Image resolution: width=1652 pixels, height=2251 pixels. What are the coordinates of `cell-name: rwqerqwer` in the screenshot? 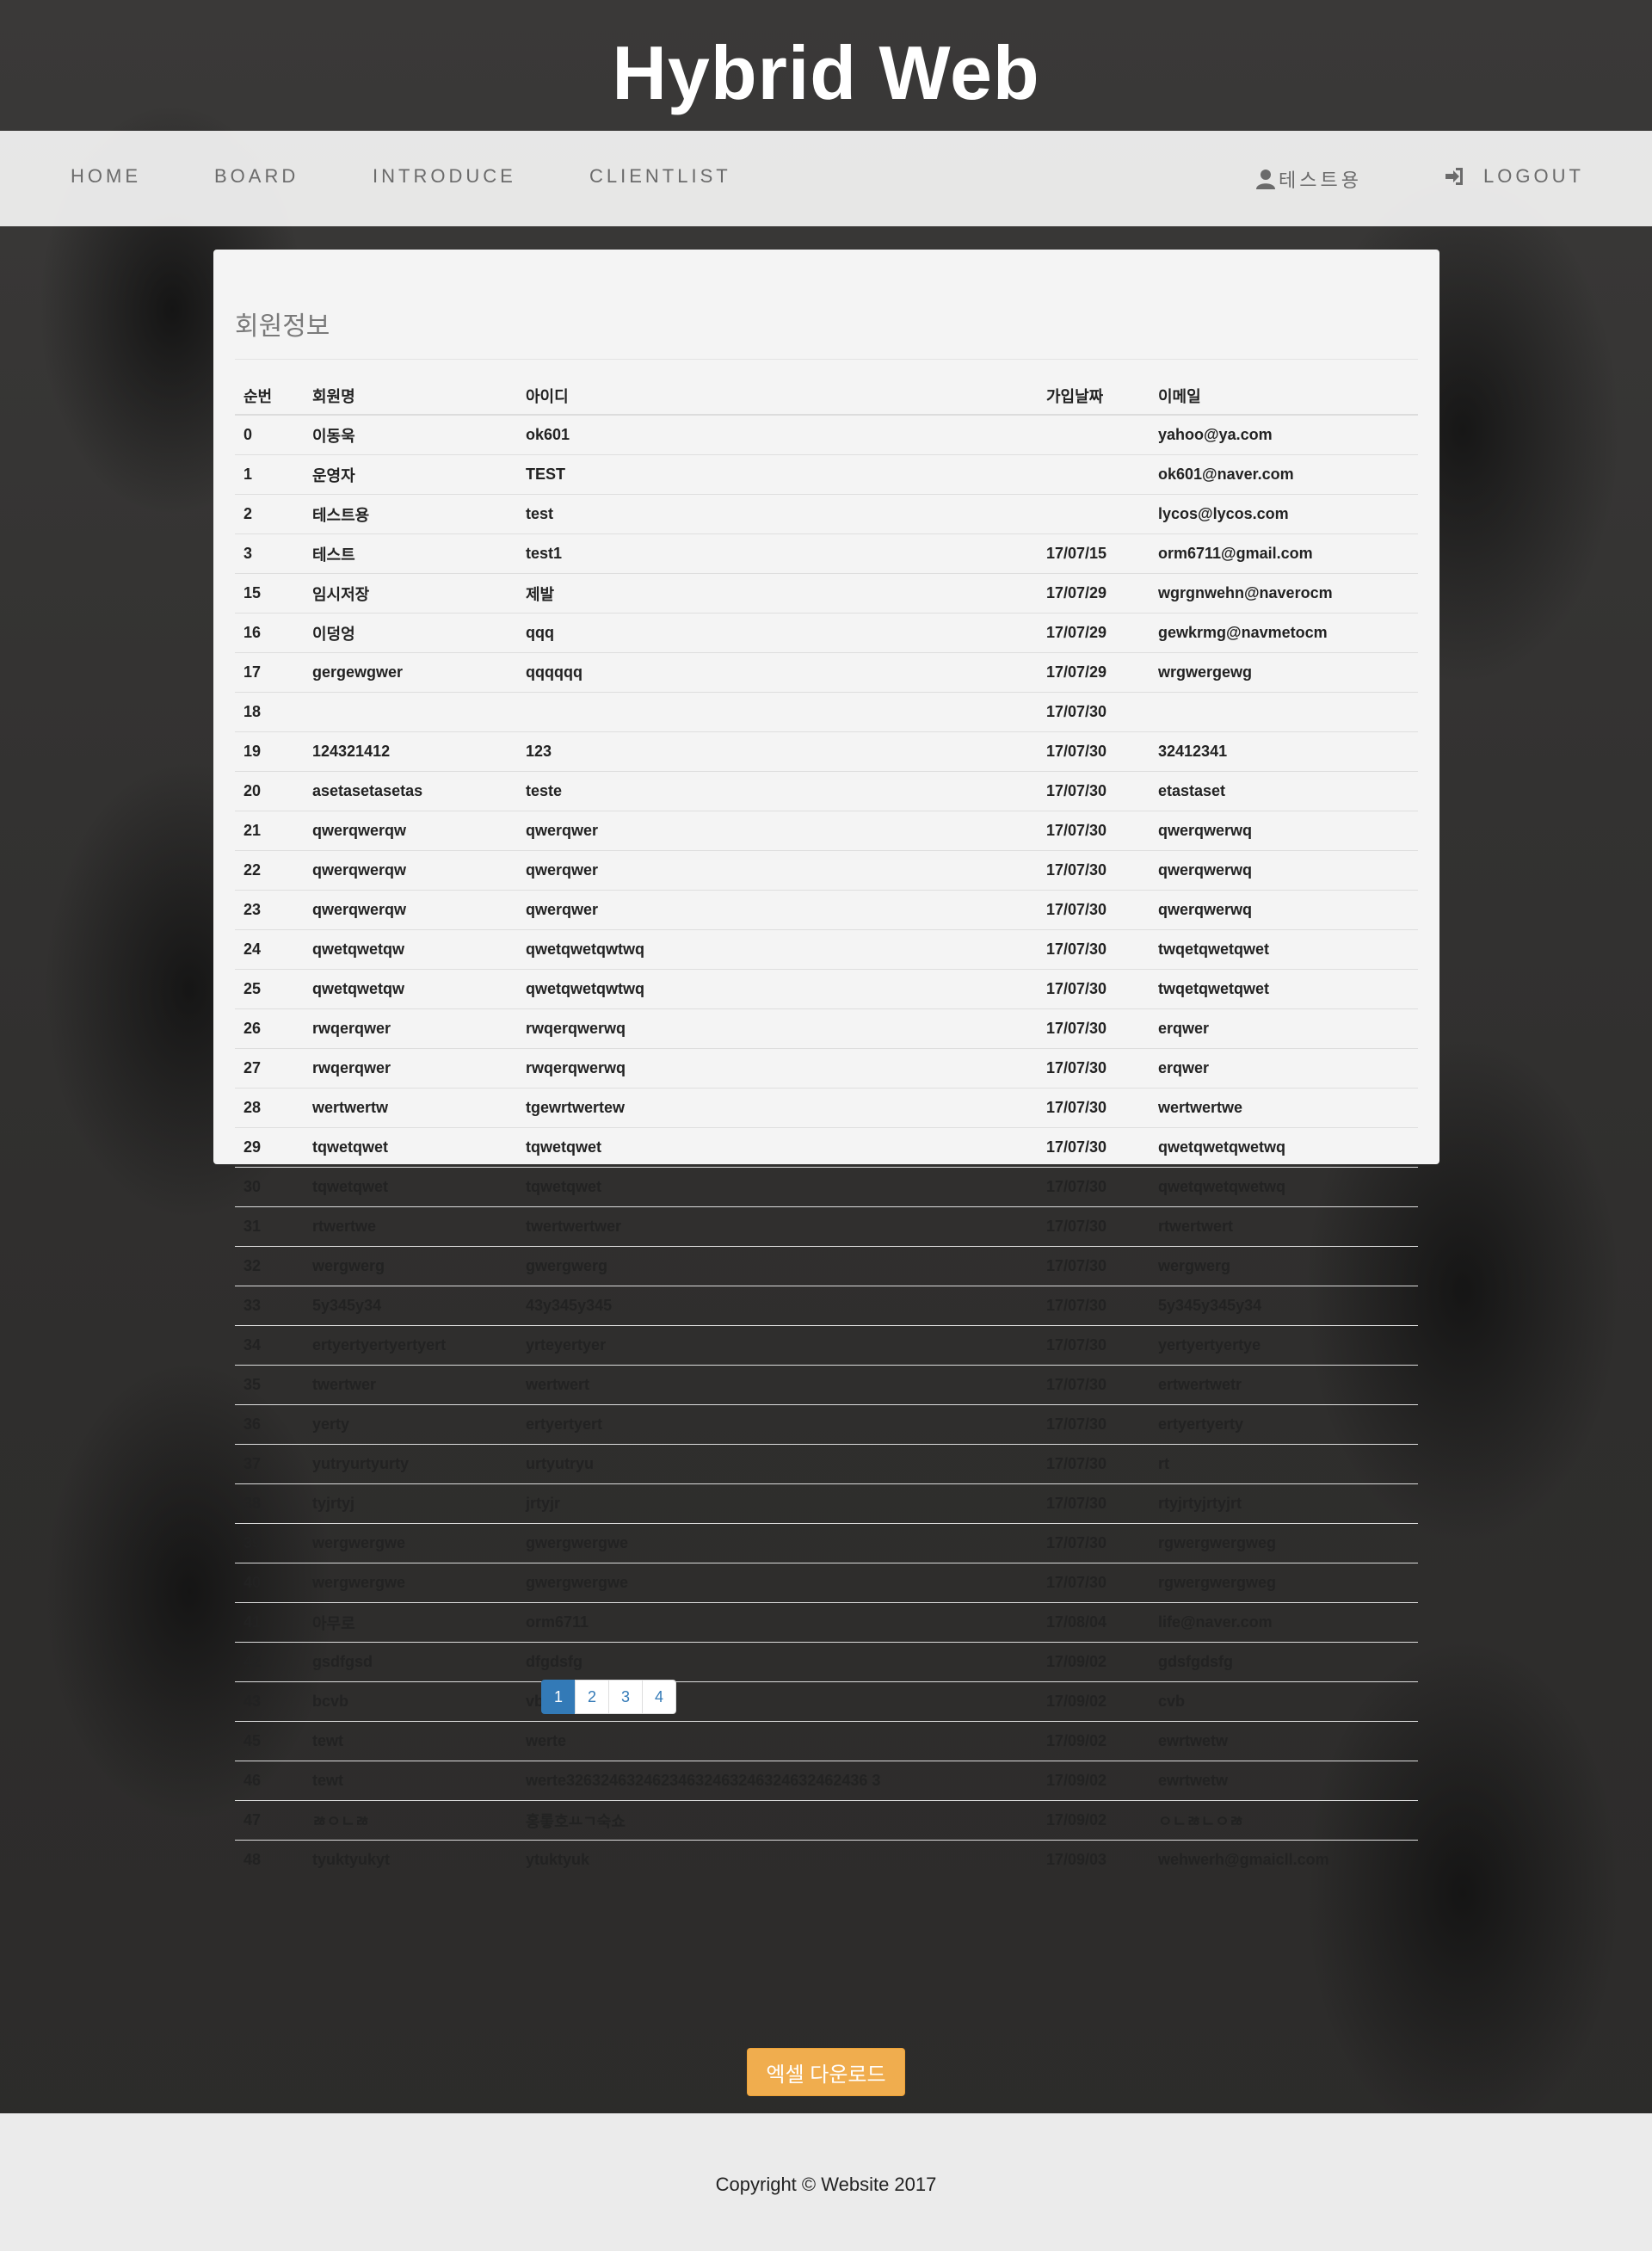 It's located at (410, 1068).